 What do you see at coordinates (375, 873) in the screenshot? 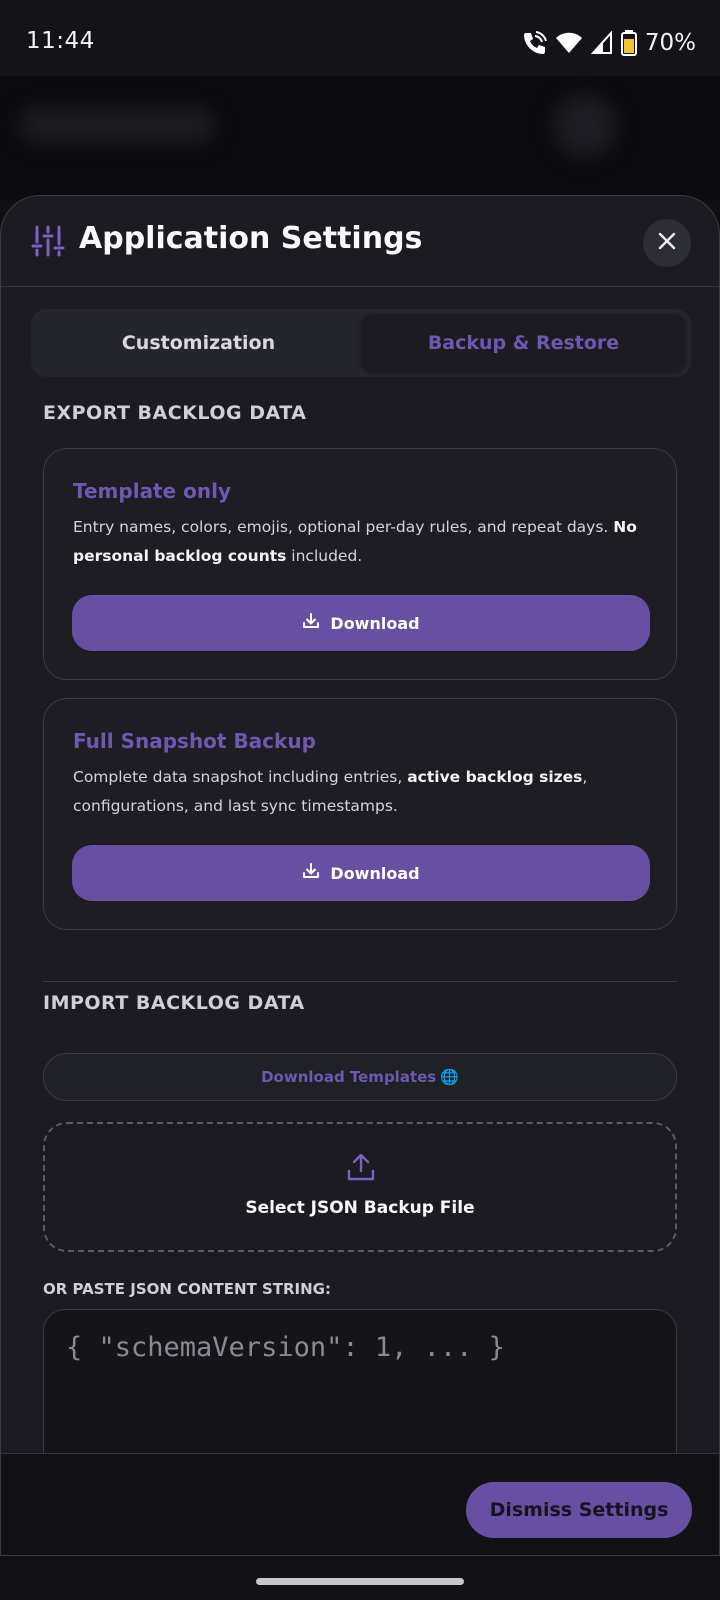
I see `download-snapshot-label: Download` at bounding box center [375, 873].